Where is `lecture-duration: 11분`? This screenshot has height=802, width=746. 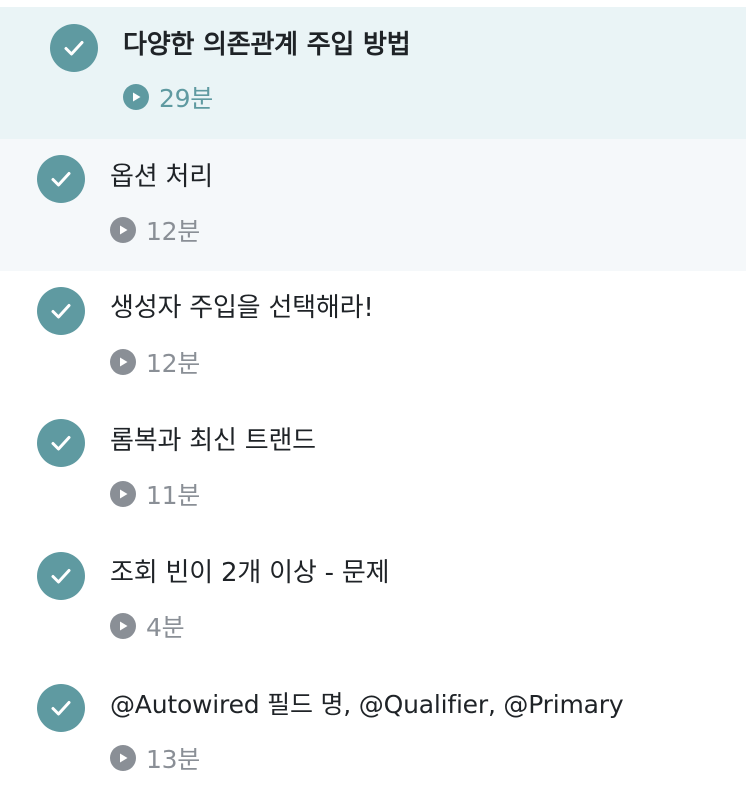
lecture-duration: 11분 is located at coordinates (155, 494).